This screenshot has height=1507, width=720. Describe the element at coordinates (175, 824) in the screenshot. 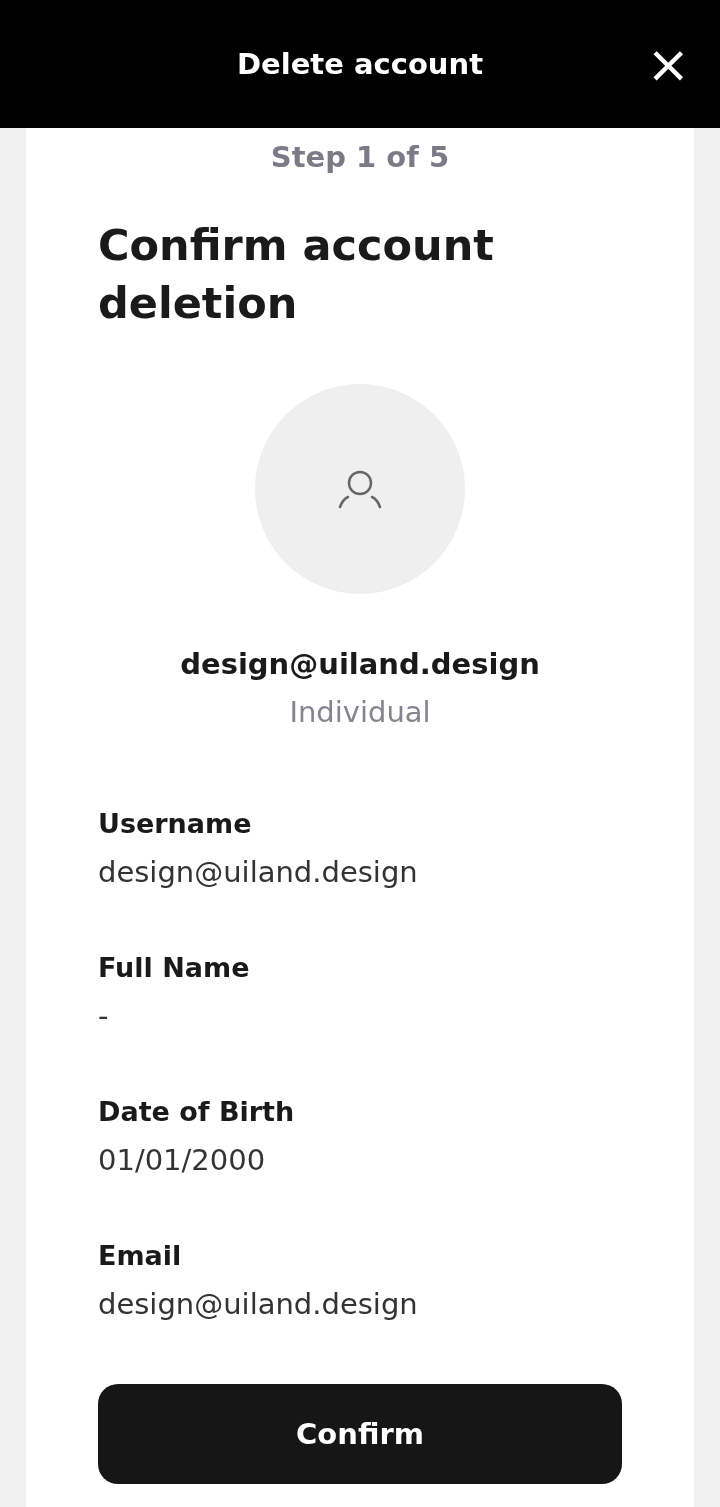

I see `field-label: Username` at that location.